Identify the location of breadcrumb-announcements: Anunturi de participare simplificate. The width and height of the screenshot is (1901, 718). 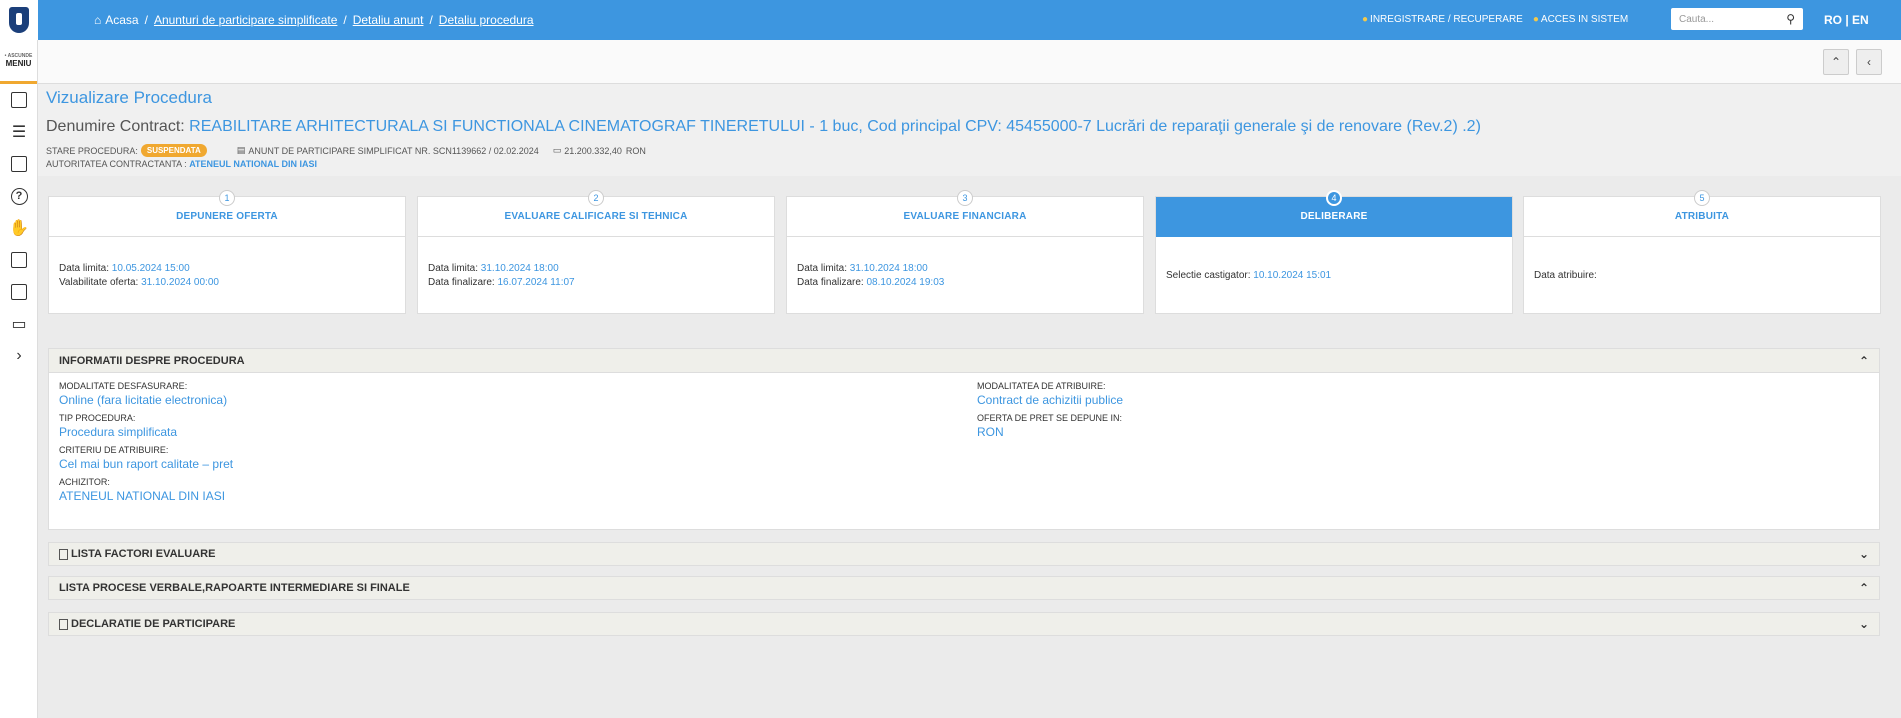
(245, 20).